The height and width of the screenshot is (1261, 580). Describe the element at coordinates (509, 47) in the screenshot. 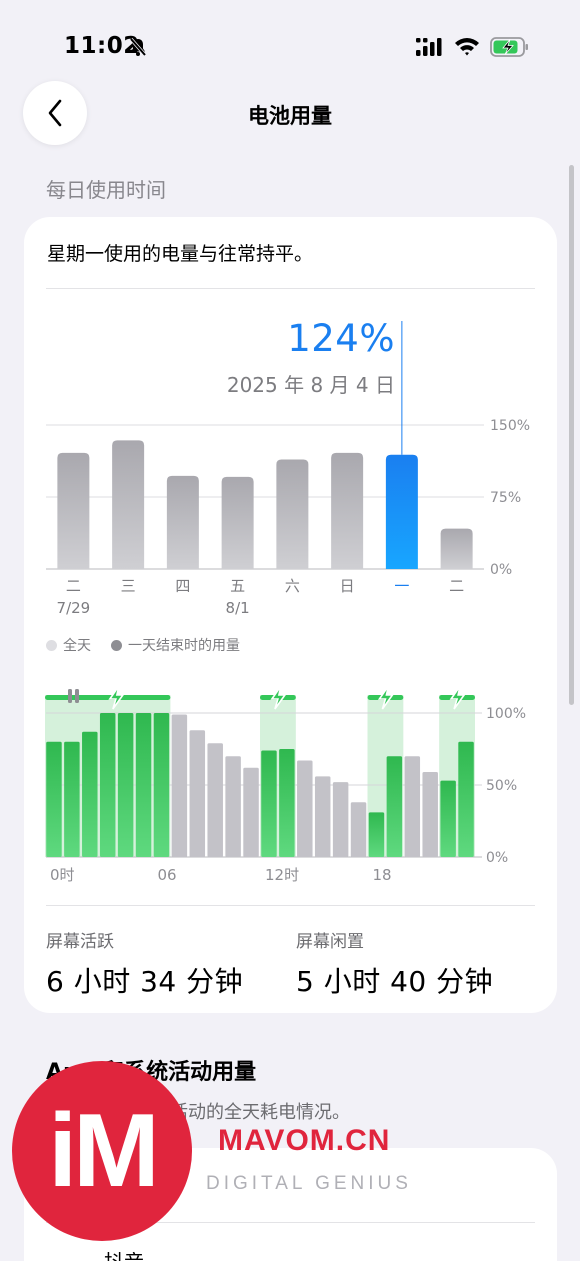

I see `battery-charging-icon` at that location.